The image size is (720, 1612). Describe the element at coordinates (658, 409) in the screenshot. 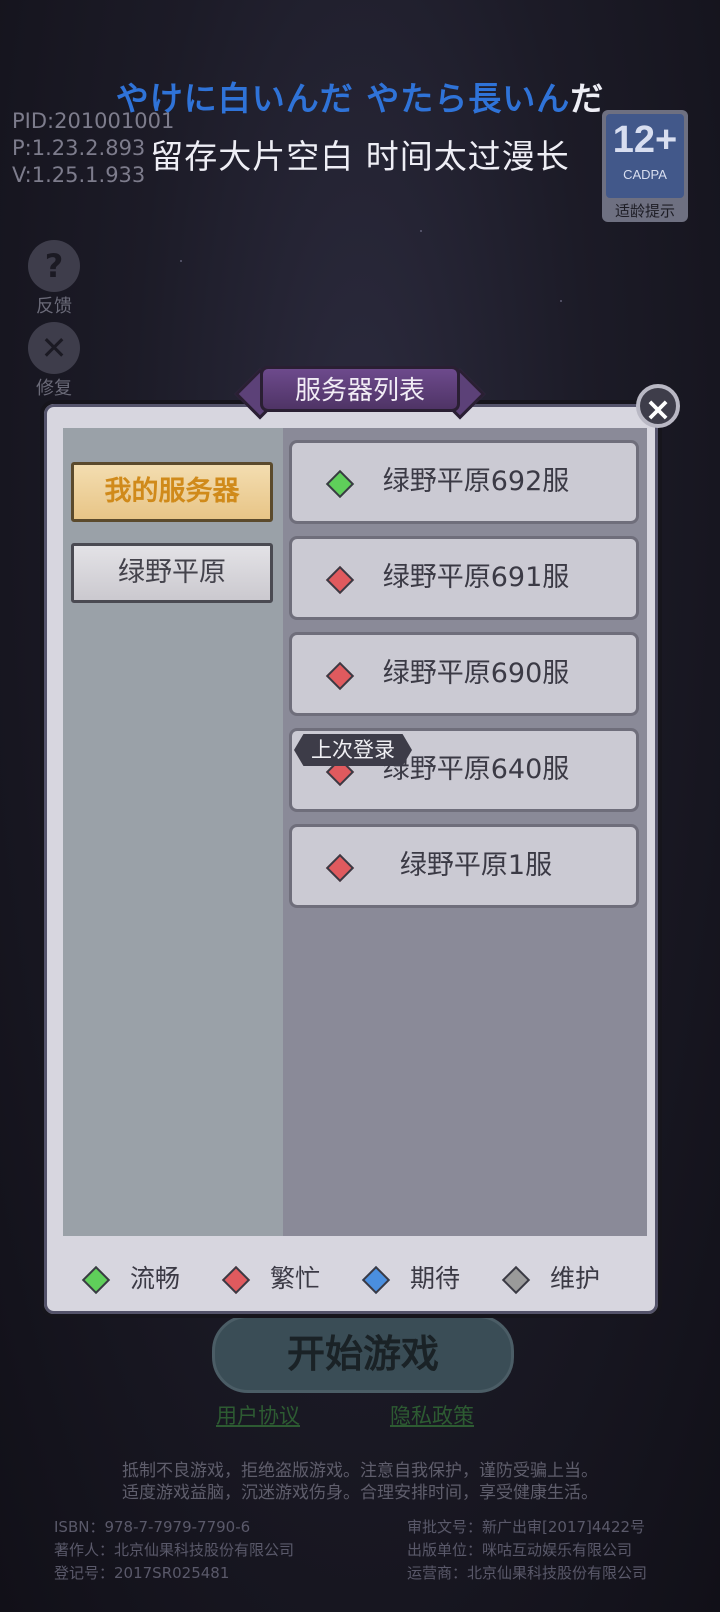

I see `close-icon: ×` at that location.